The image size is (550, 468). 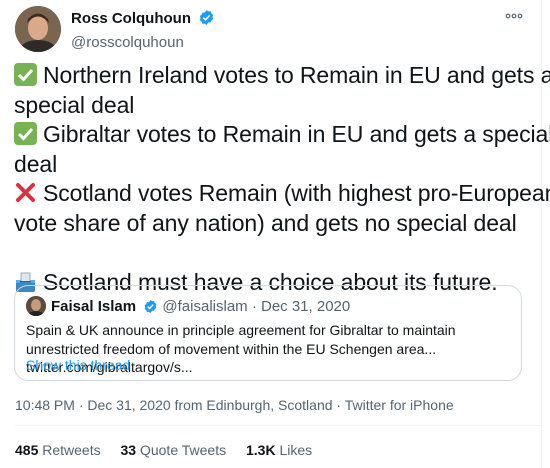 What do you see at coordinates (74, 104) in the screenshot?
I see `tweet-line-text: special deal` at bounding box center [74, 104].